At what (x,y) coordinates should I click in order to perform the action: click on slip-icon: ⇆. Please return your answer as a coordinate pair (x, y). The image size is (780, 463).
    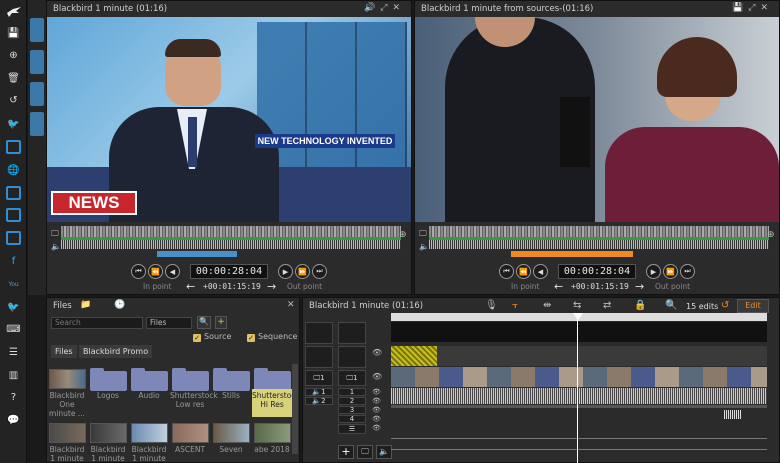
    Looking at the image, I should click on (577, 305).